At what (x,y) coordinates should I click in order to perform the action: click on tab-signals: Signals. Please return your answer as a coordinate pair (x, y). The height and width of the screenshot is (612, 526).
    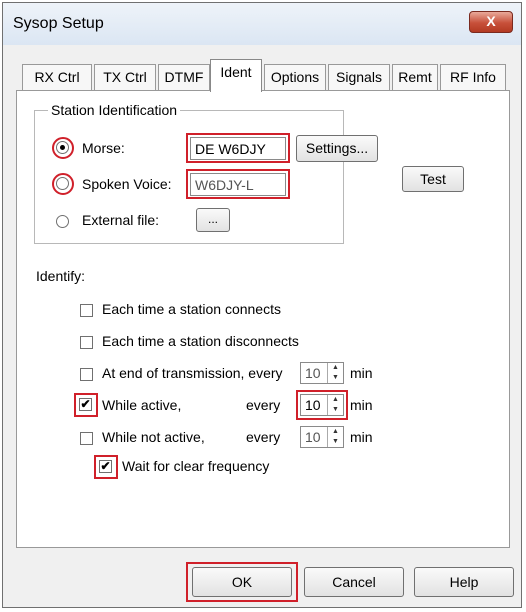
    Looking at the image, I should click on (359, 77).